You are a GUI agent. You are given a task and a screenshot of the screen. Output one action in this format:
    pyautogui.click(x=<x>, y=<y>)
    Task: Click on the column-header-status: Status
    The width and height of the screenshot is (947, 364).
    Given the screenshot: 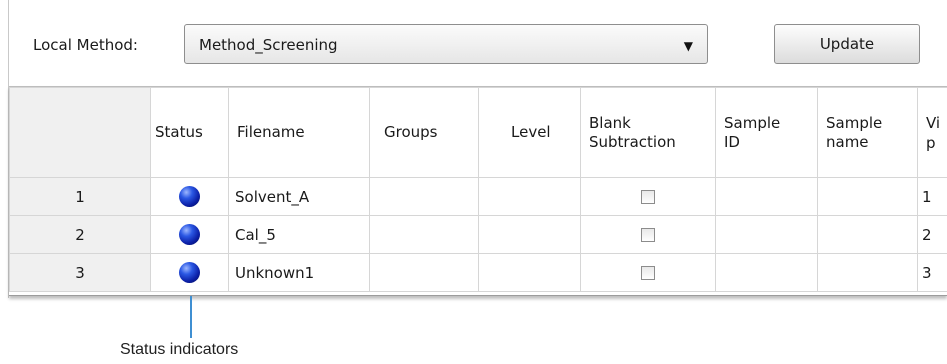 What is the action you would take?
    pyautogui.click(x=189, y=132)
    